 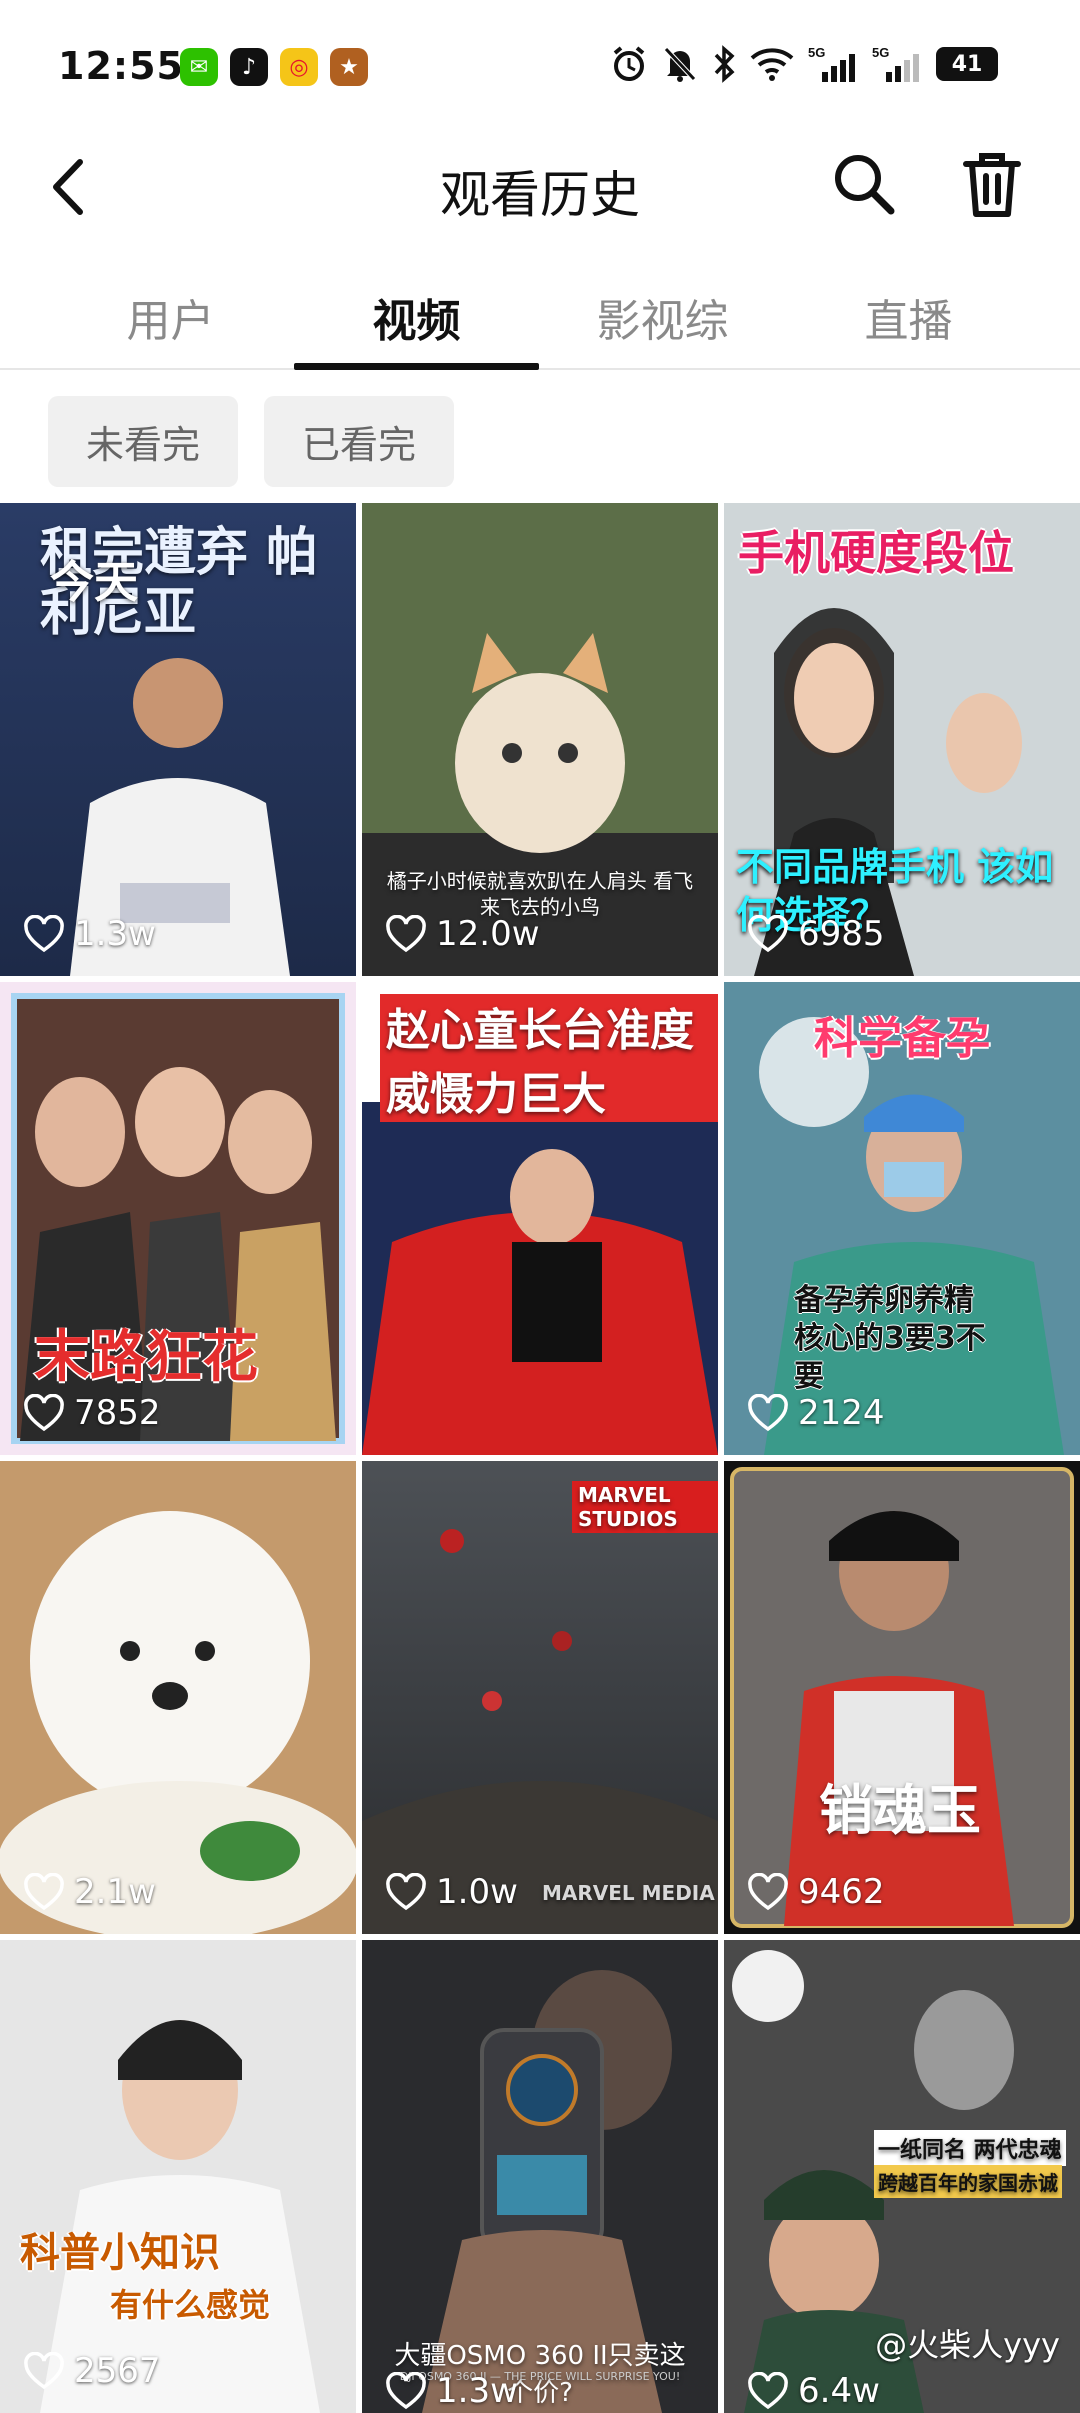 What do you see at coordinates (902, 739) in the screenshot?
I see `video-card: 手机硬度段位 不同品牌手机 该如何选择？ 6985` at bounding box center [902, 739].